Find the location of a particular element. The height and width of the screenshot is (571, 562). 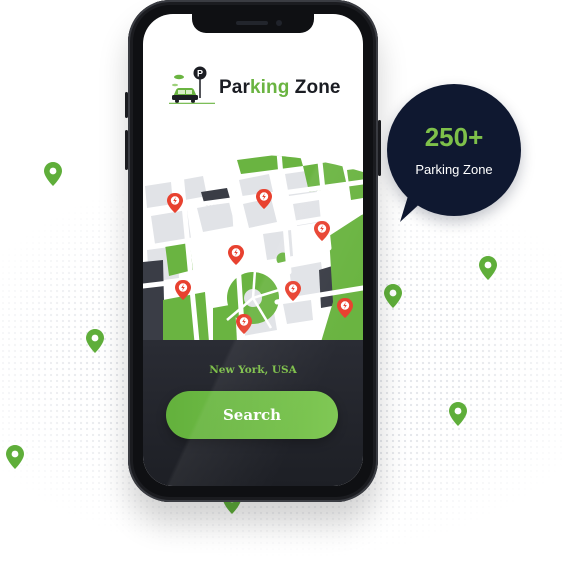

stats-bubble: 250+ Parking Zone is located at coordinates (454, 150).